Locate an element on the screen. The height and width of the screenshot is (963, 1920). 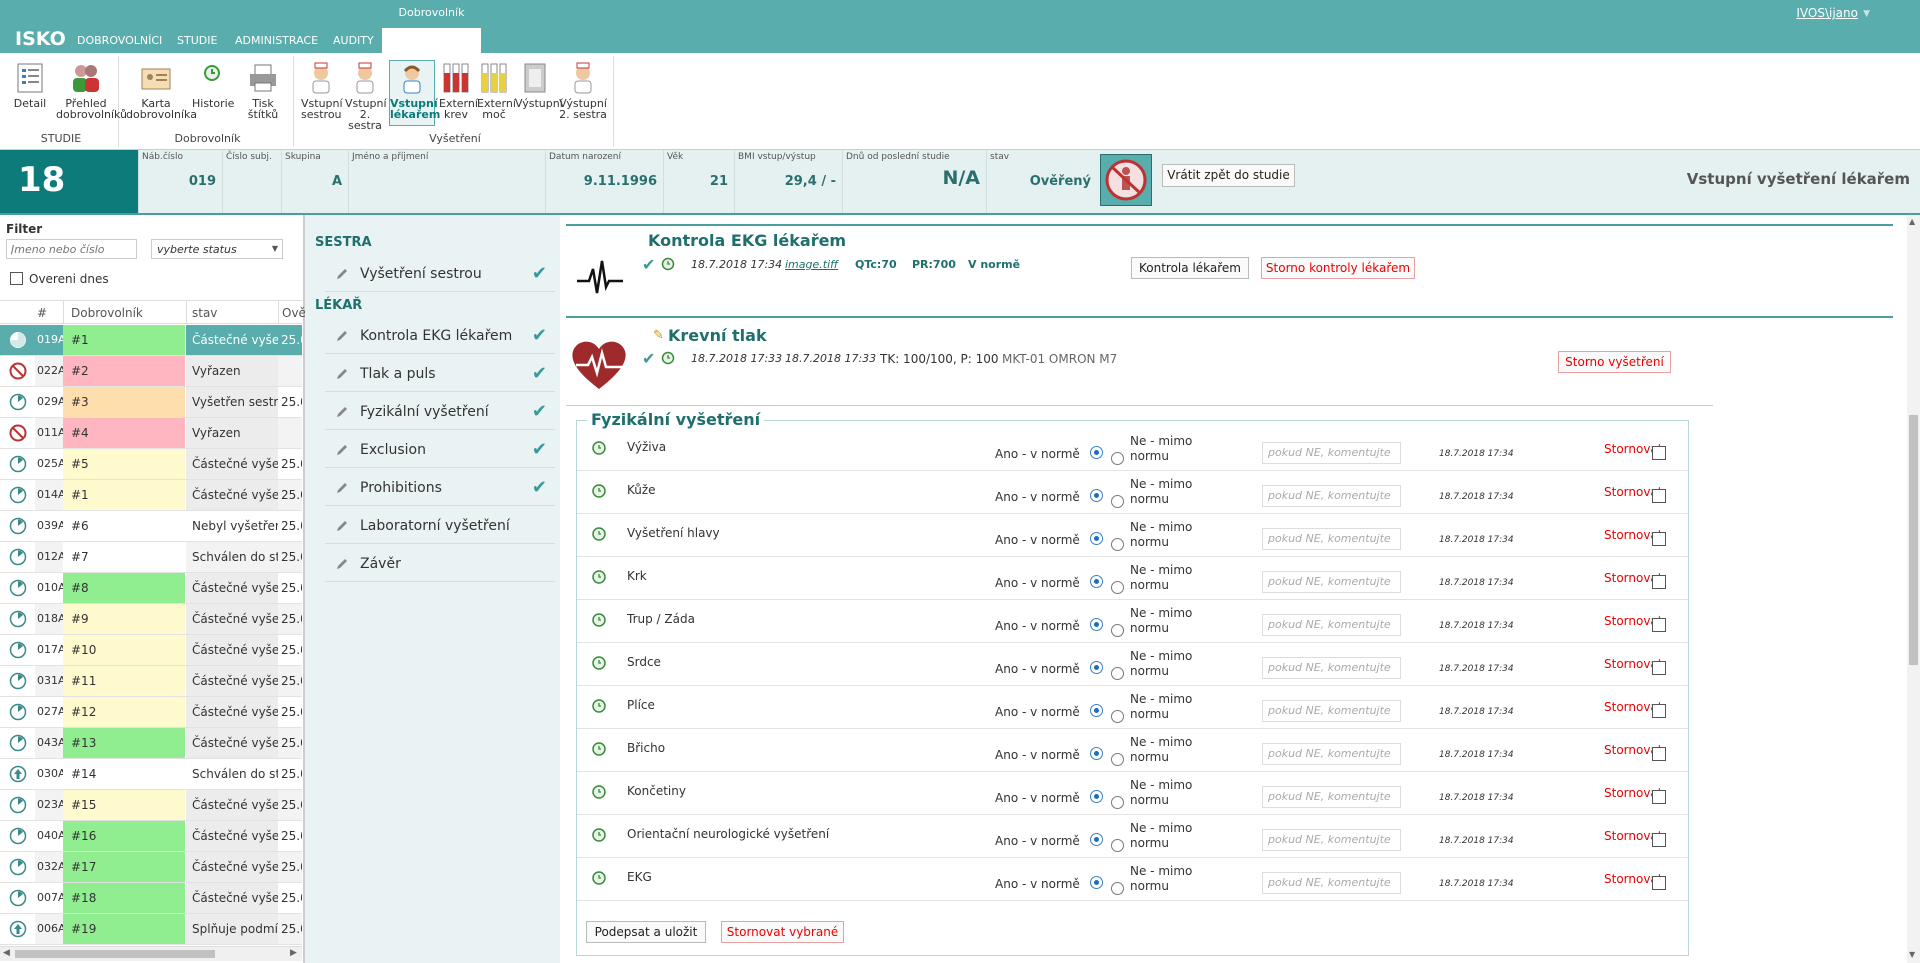
overeni-dnes-checkbox is located at coordinates (16, 278).